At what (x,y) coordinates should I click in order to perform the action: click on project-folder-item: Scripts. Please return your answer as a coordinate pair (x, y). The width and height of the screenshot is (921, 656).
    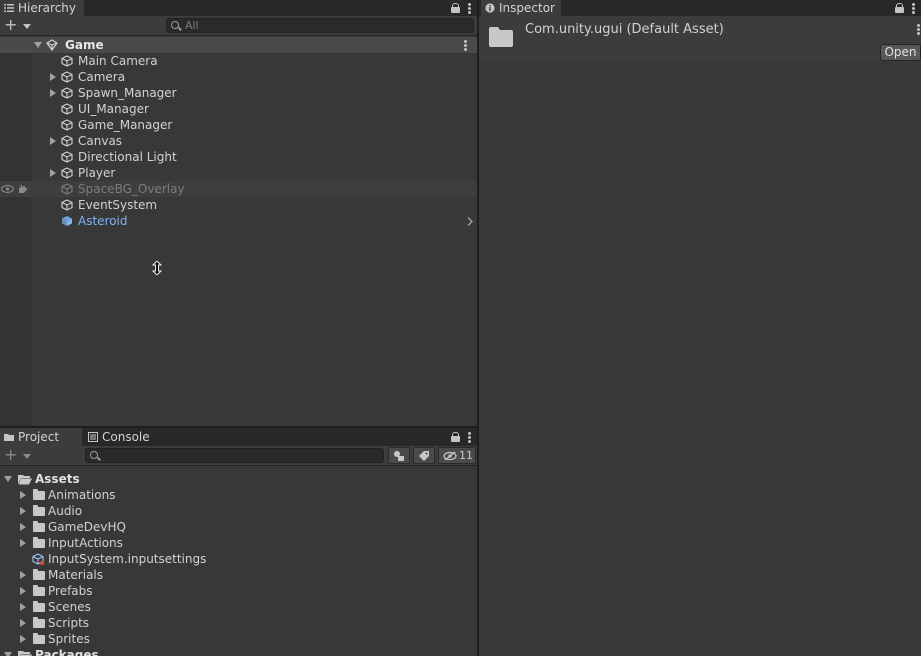
    Looking at the image, I should click on (238, 623).